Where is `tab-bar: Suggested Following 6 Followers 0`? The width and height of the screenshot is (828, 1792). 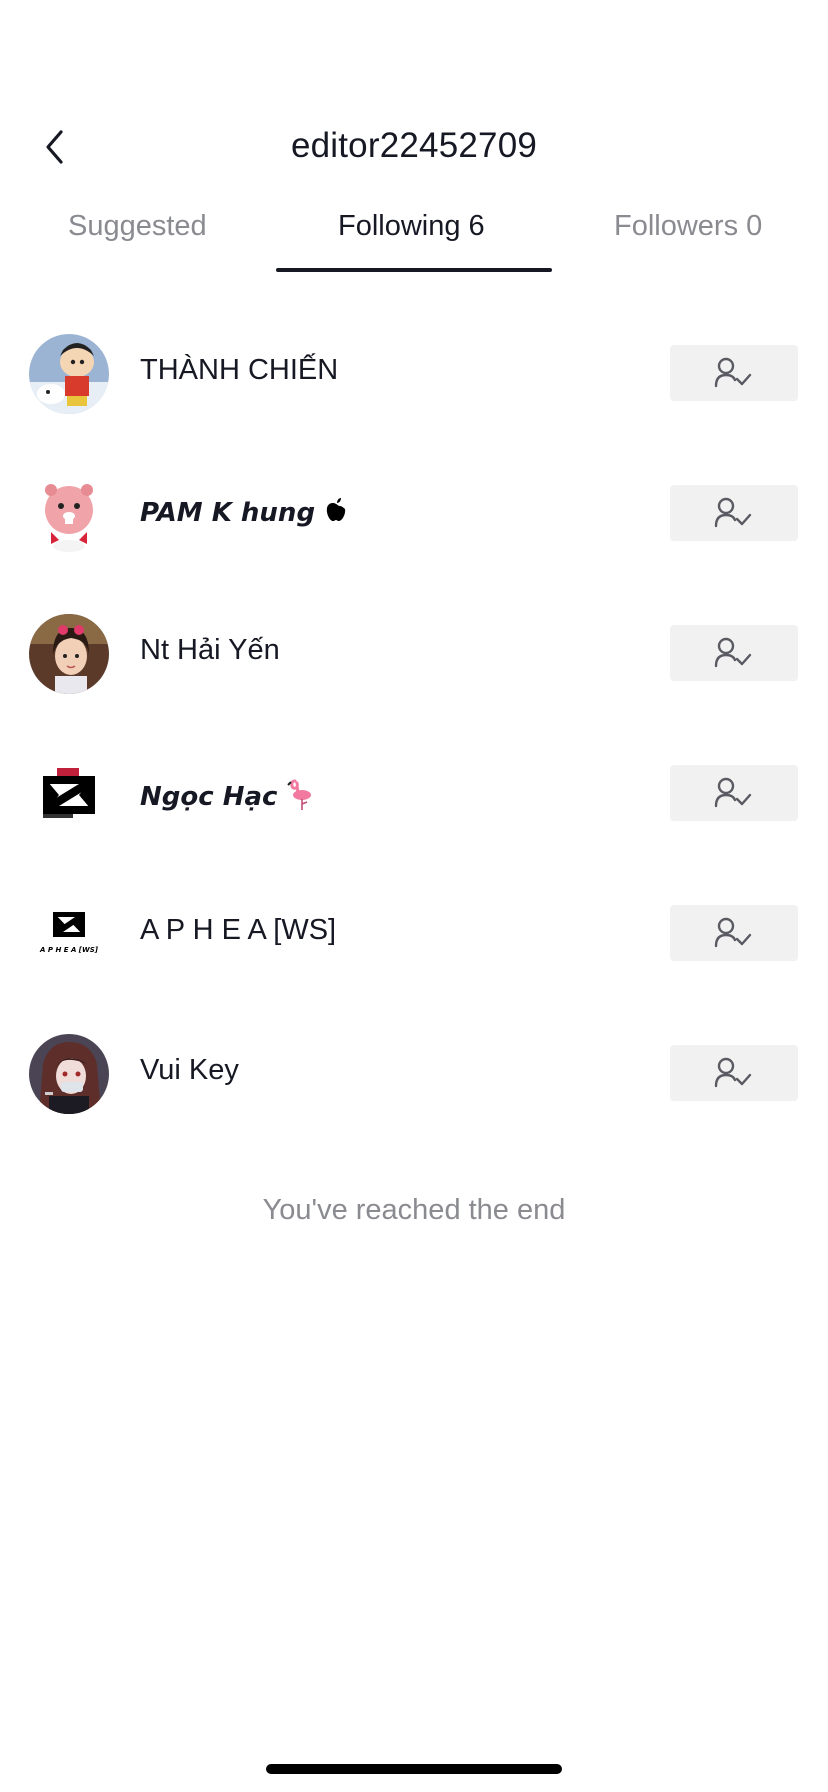
tab-bar: Suggested Following 6 Followers 0 is located at coordinates (414, 235).